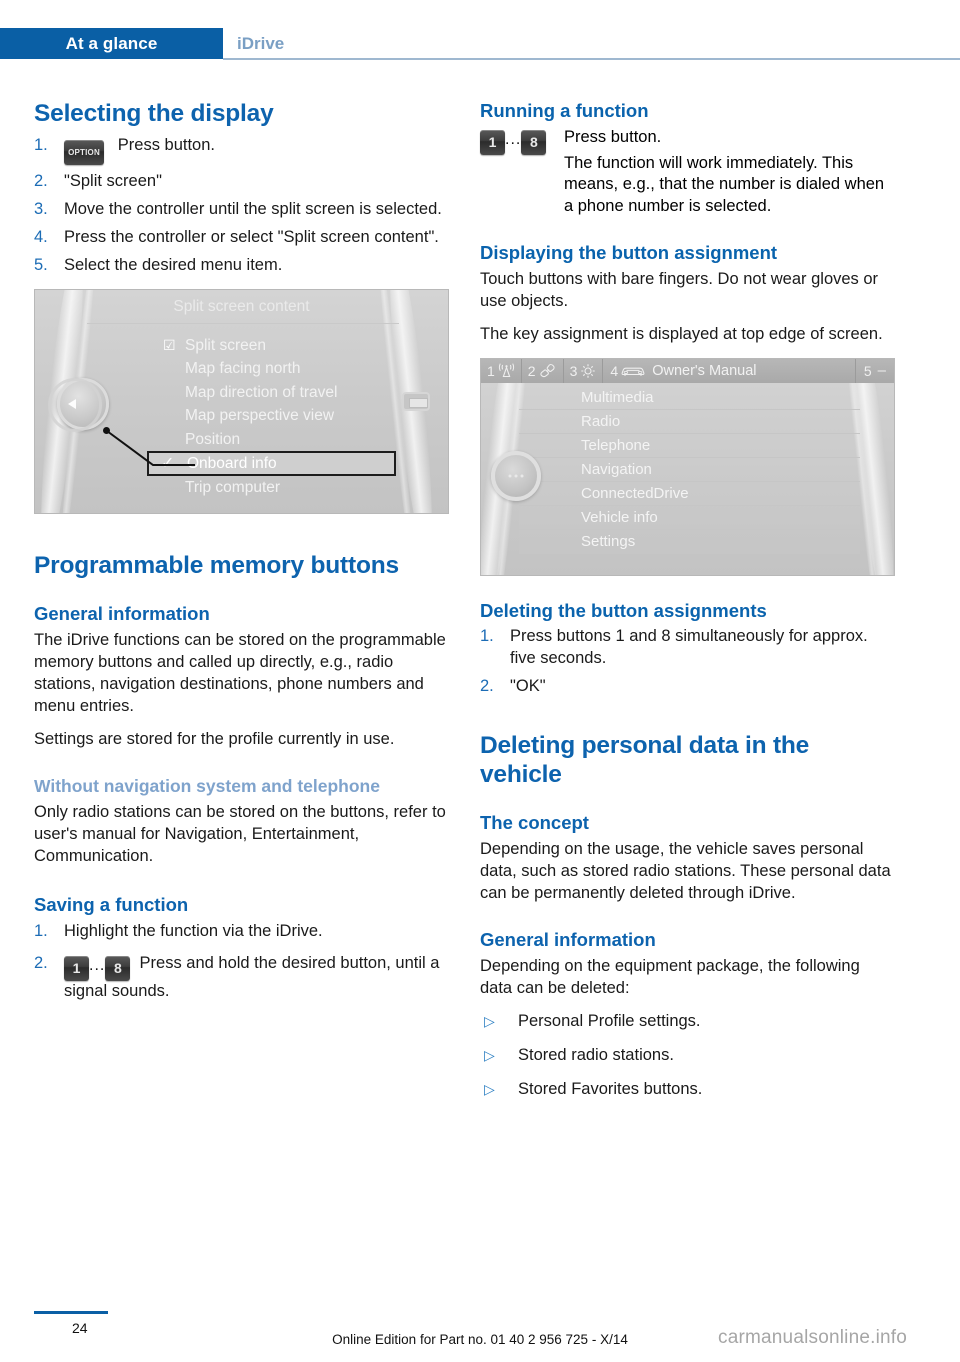  I want to click on menu-item-label: Radio, so click(601, 421).